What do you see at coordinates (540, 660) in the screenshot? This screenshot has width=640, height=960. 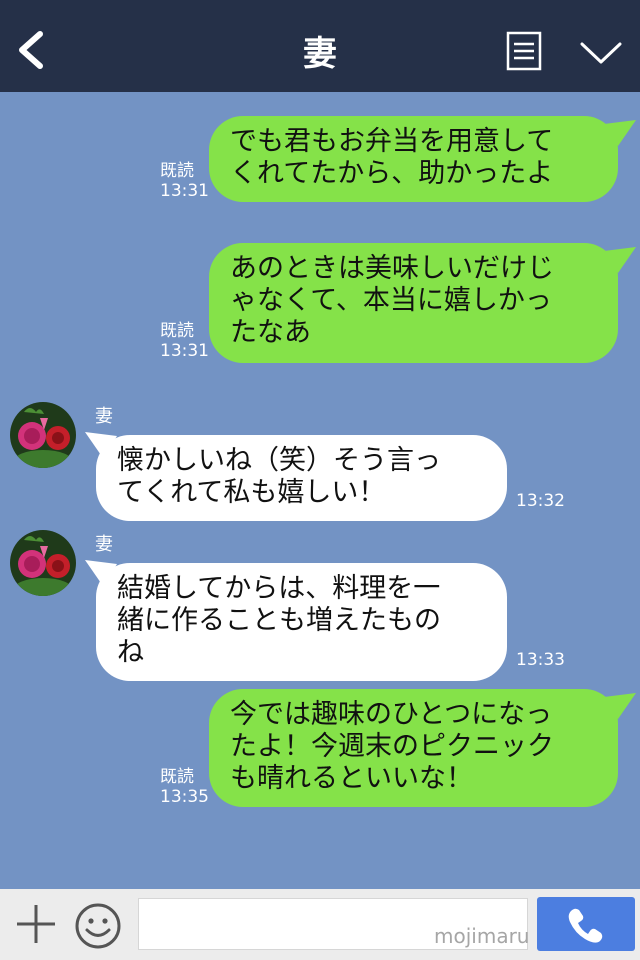 I see `message-time: 13:33` at bounding box center [540, 660].